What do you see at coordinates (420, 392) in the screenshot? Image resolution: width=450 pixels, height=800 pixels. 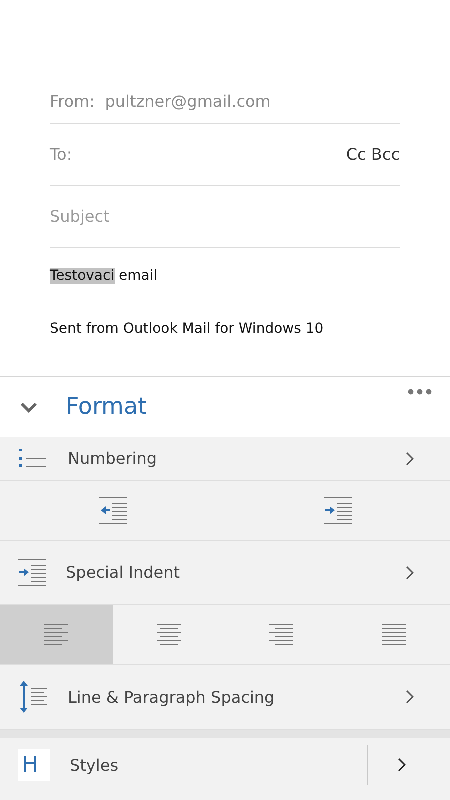 I see `more-icon` at bounding box center [420, 392].